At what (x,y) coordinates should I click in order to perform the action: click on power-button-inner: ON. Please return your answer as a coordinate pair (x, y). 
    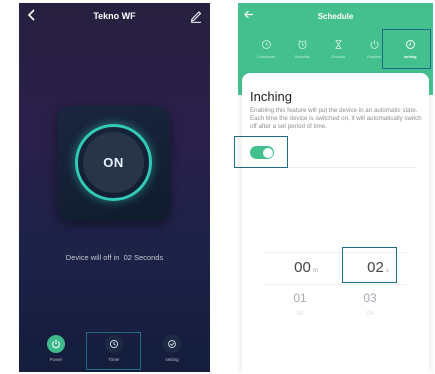
    Looking at the image, I should click on (113, 162).